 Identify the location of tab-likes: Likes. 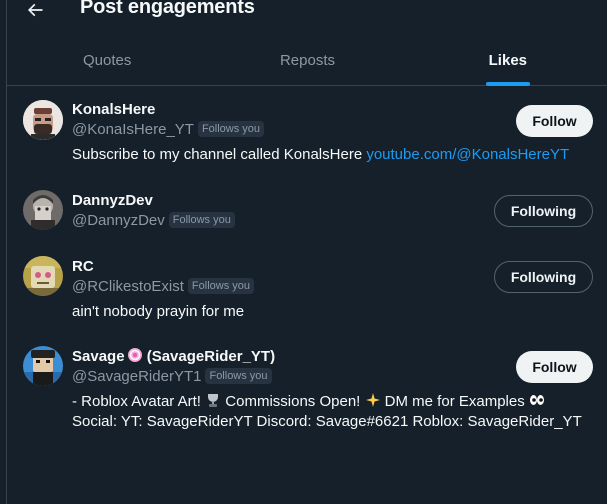
(507, 62).